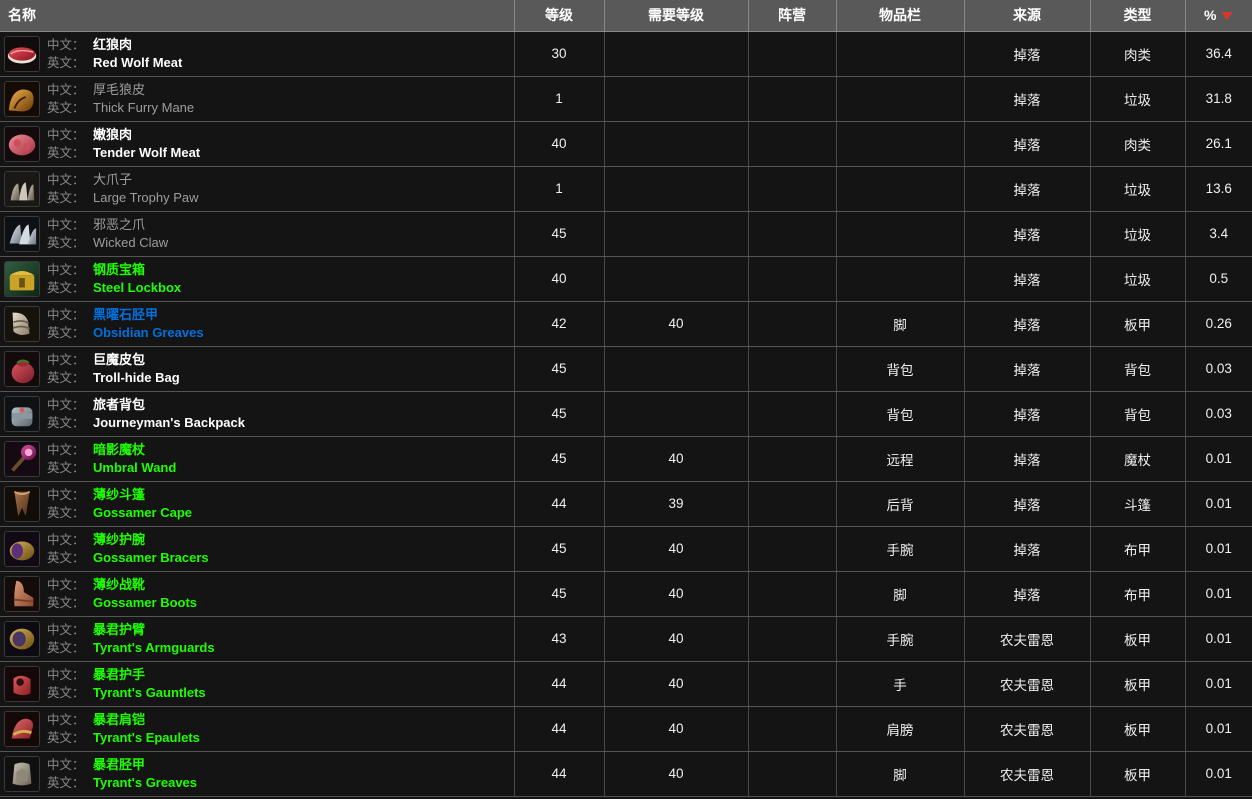 The image size is (1252, 799). I want to click on table-row: 中文： 薄纱战靴 英文： Gossamer Boots 45 40 脚掉落 布甲 0.01, so click(626, 594).